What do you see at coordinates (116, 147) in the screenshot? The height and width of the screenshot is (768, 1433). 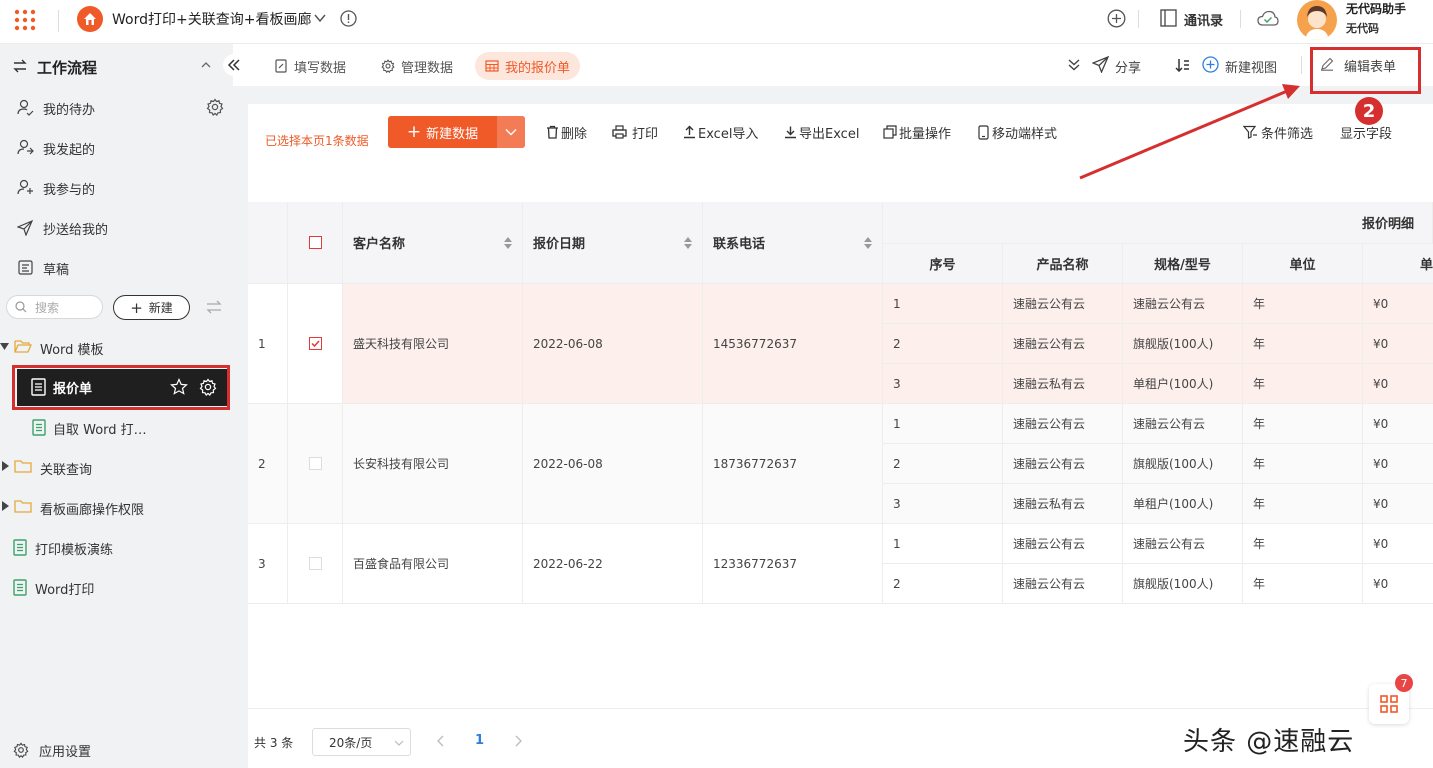 I see `sidebar-item-initiated: 我发起的` at bounding box center [116, 147].